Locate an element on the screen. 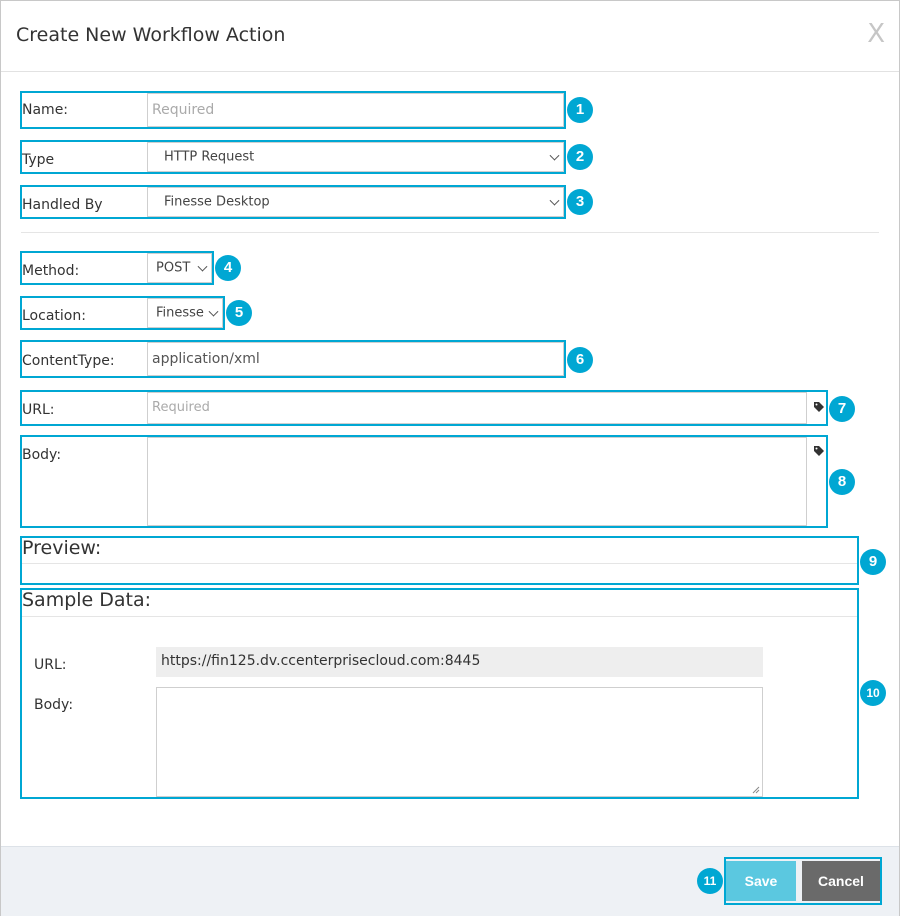 This screenshot has width=900, height=916. dialog-header: Create New Workflow Action X is located at coordinates (450, 36).